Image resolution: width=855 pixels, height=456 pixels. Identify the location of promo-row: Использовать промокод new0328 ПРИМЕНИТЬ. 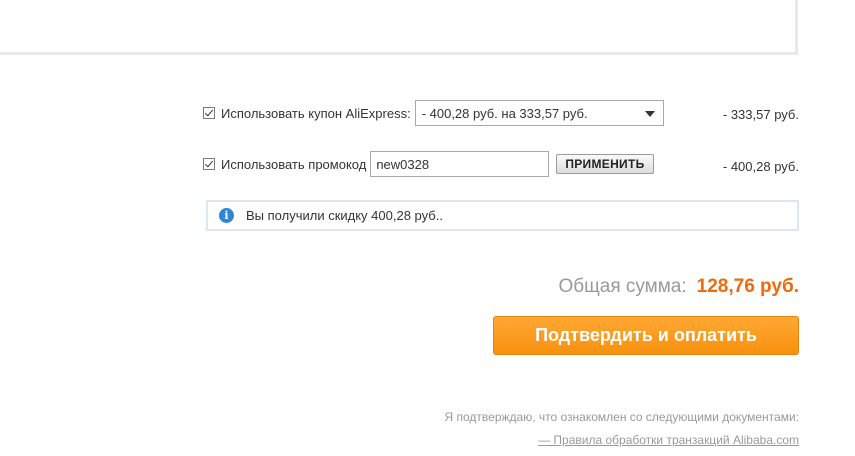
(428, 164).